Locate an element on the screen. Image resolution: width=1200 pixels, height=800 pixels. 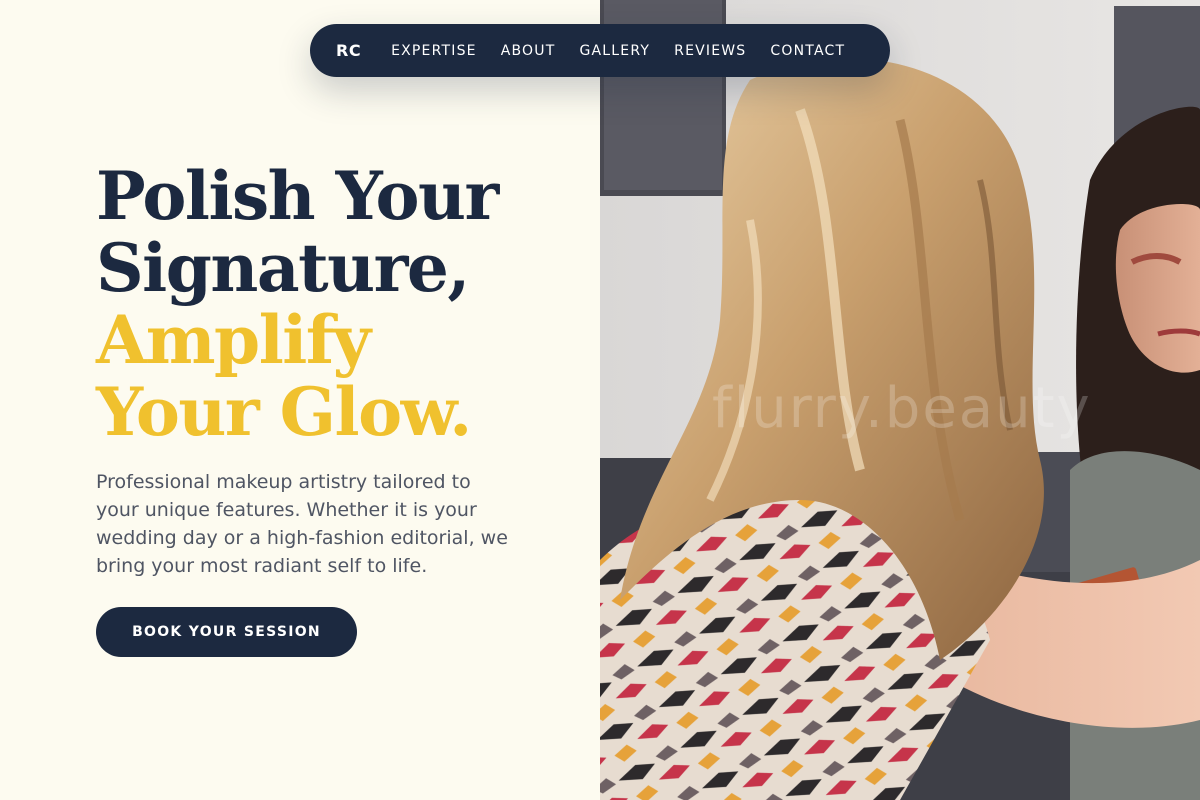
nav-links: EXPERTISE ABOUT GALLERY REVIEWS CONTACT is located at coordinates (618, 51).